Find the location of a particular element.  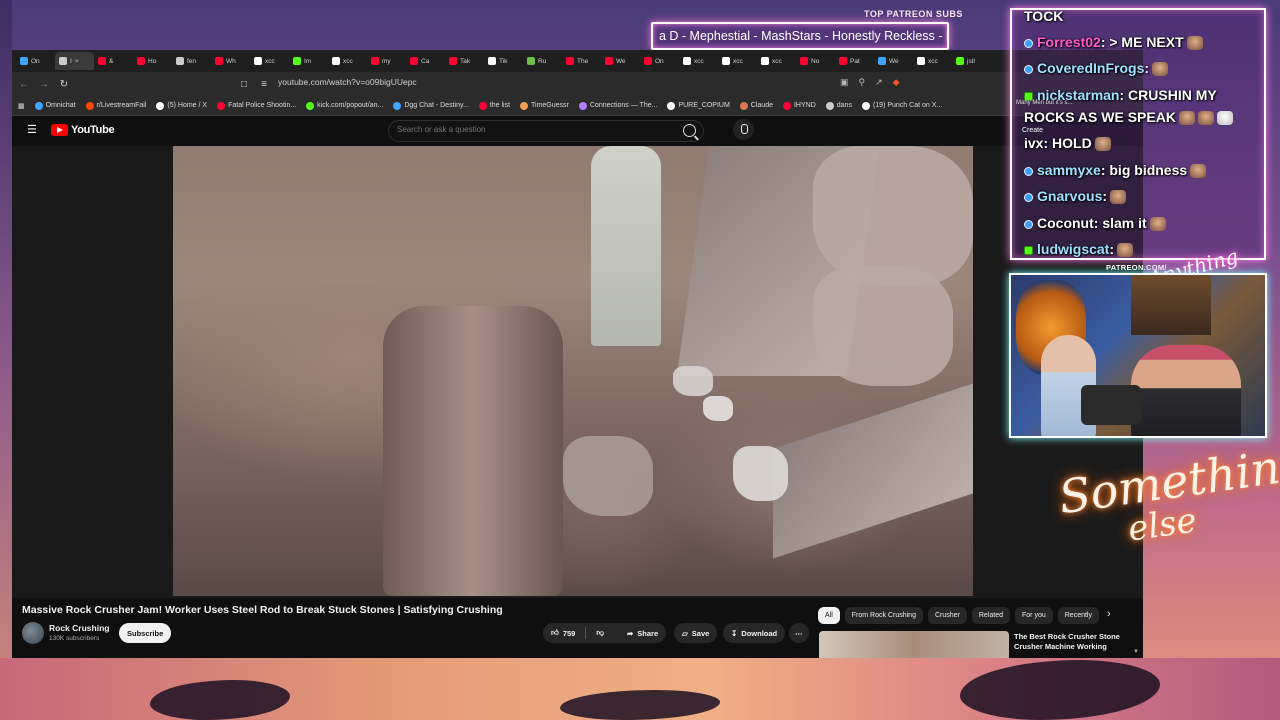

browser-tab: No is located at coordinates (815, 61).